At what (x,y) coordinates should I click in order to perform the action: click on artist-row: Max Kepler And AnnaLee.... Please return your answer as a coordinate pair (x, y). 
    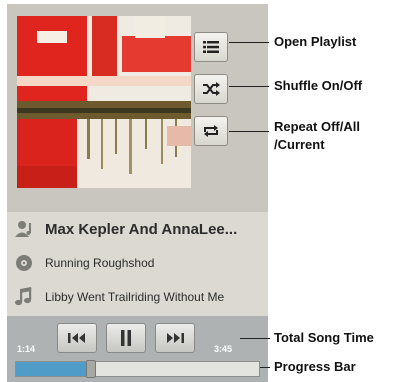
    Looking at the image, I should click on (137, 229).